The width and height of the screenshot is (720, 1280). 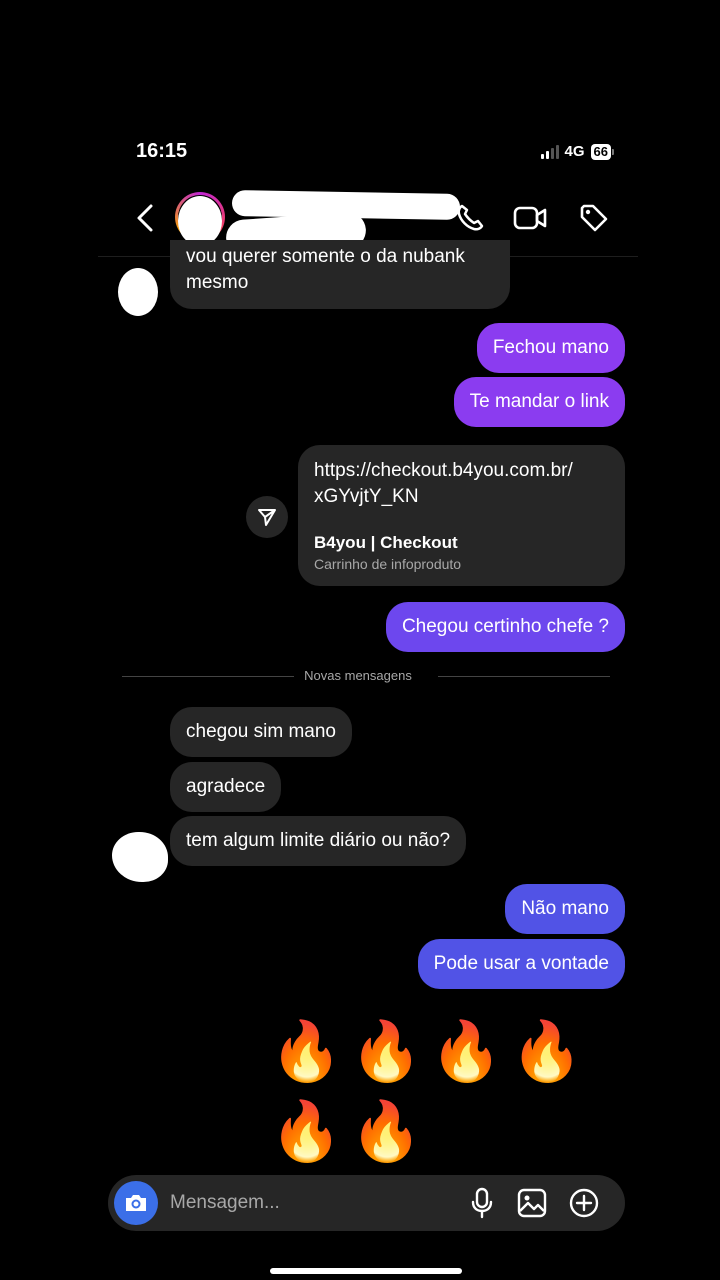 I want to click on outgoing-message: Te mandar o link, so click(x=539, y=402).